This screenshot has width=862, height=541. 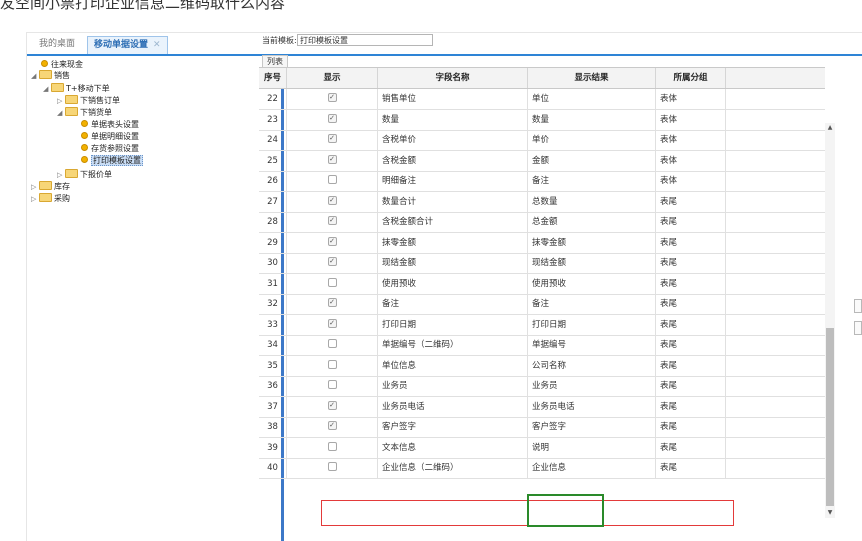 I want to click on row-number: 23, so click(x=273, y=119).